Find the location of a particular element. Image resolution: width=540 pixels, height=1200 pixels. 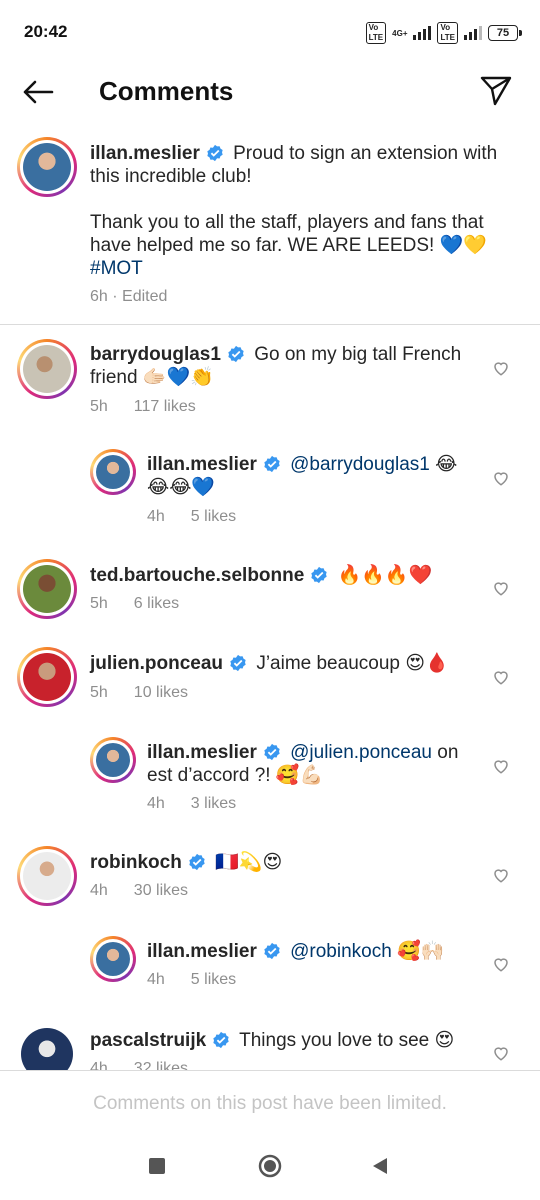

comment-meta: 4h 32 likes is located at coordinates (139, 1065).